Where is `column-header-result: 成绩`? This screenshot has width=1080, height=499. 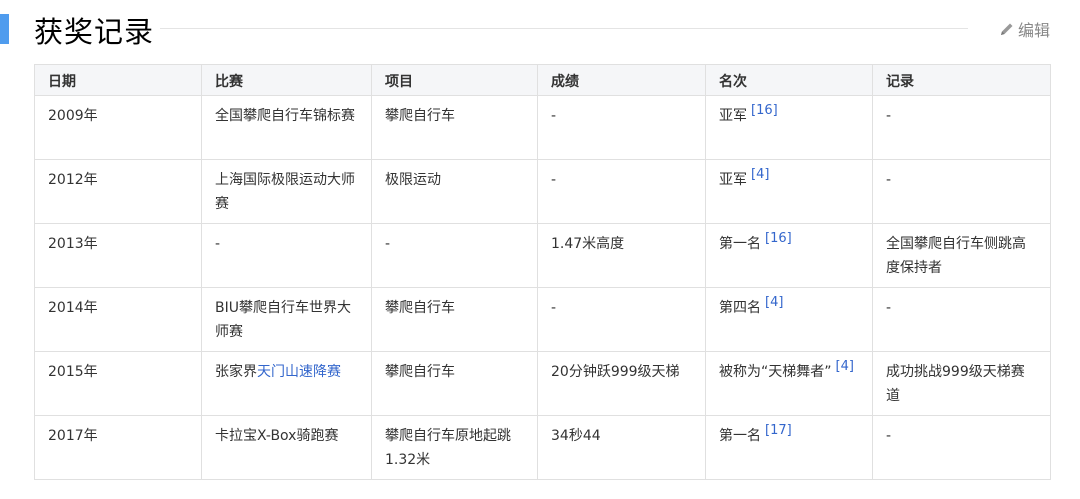
column-header-result: 成绩 is located at coordinates (621, 80).